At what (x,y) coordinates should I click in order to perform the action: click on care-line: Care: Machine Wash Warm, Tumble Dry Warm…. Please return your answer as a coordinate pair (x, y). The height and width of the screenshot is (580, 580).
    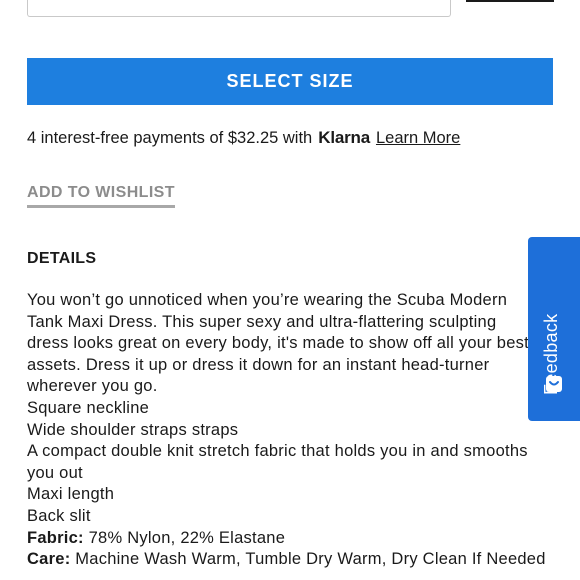
    Looking at the image, I should click on (292, 560).